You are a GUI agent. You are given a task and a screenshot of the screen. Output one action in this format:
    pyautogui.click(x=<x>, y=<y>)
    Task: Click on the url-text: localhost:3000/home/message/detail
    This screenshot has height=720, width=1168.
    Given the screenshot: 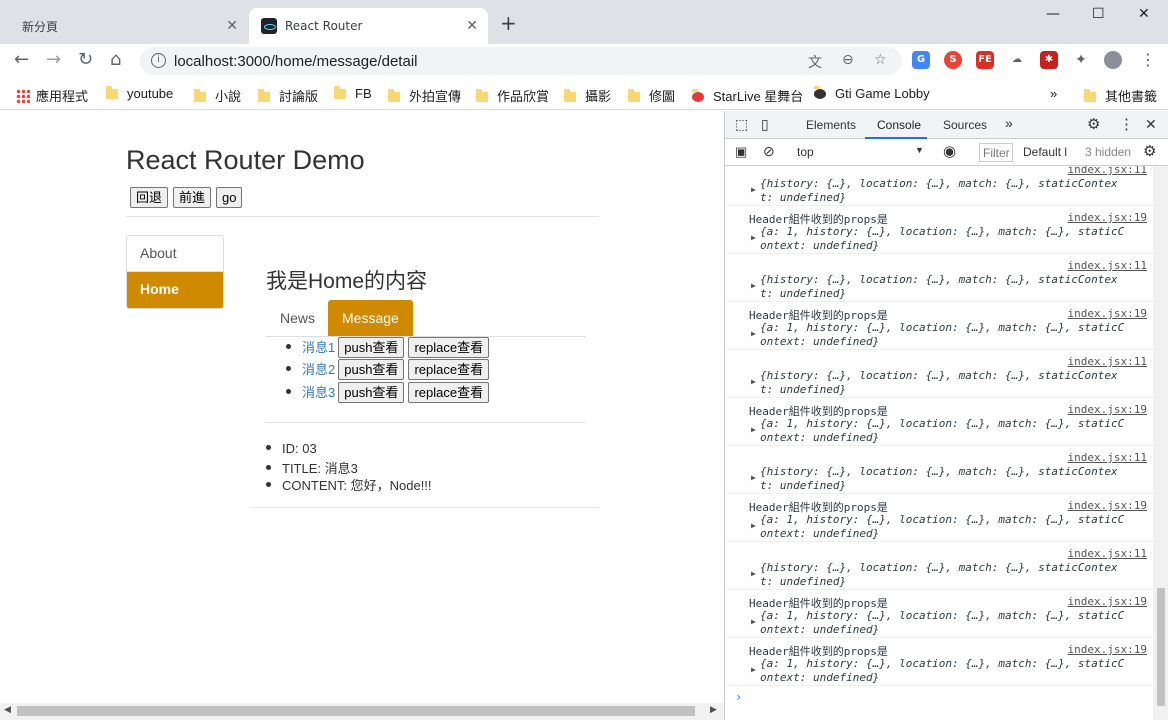 What is the action you would take?
    pyautogui.click(x=296, y=61)
    